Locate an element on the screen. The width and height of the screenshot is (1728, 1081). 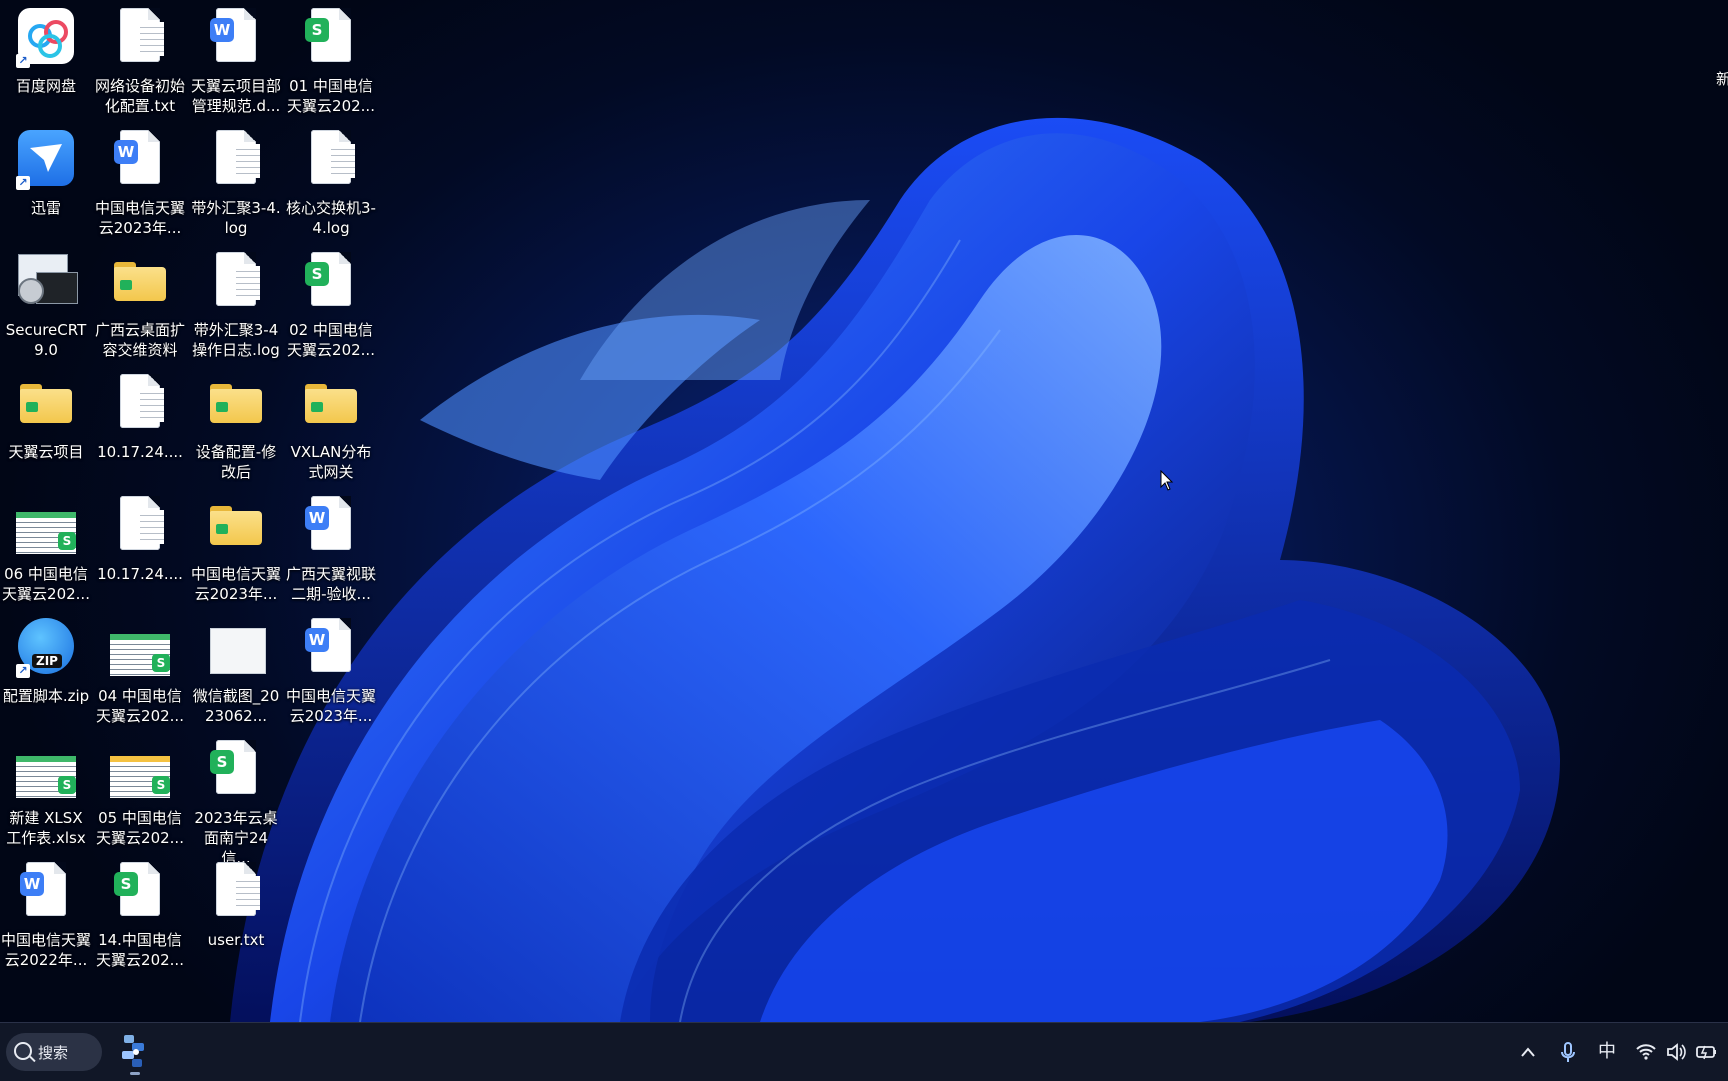
desktop-icon: ↗ 百度网盘 is located at coordinates (47, 51).